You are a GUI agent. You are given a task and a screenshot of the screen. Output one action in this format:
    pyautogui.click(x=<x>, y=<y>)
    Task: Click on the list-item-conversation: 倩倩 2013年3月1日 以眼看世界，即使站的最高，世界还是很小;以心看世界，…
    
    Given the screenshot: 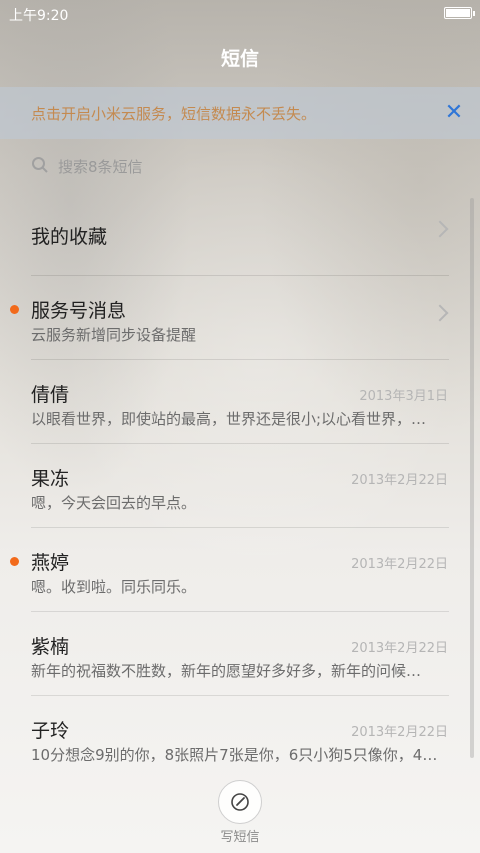 What is the action you would take?
    pyautogui.click(x=240, y=402)
    